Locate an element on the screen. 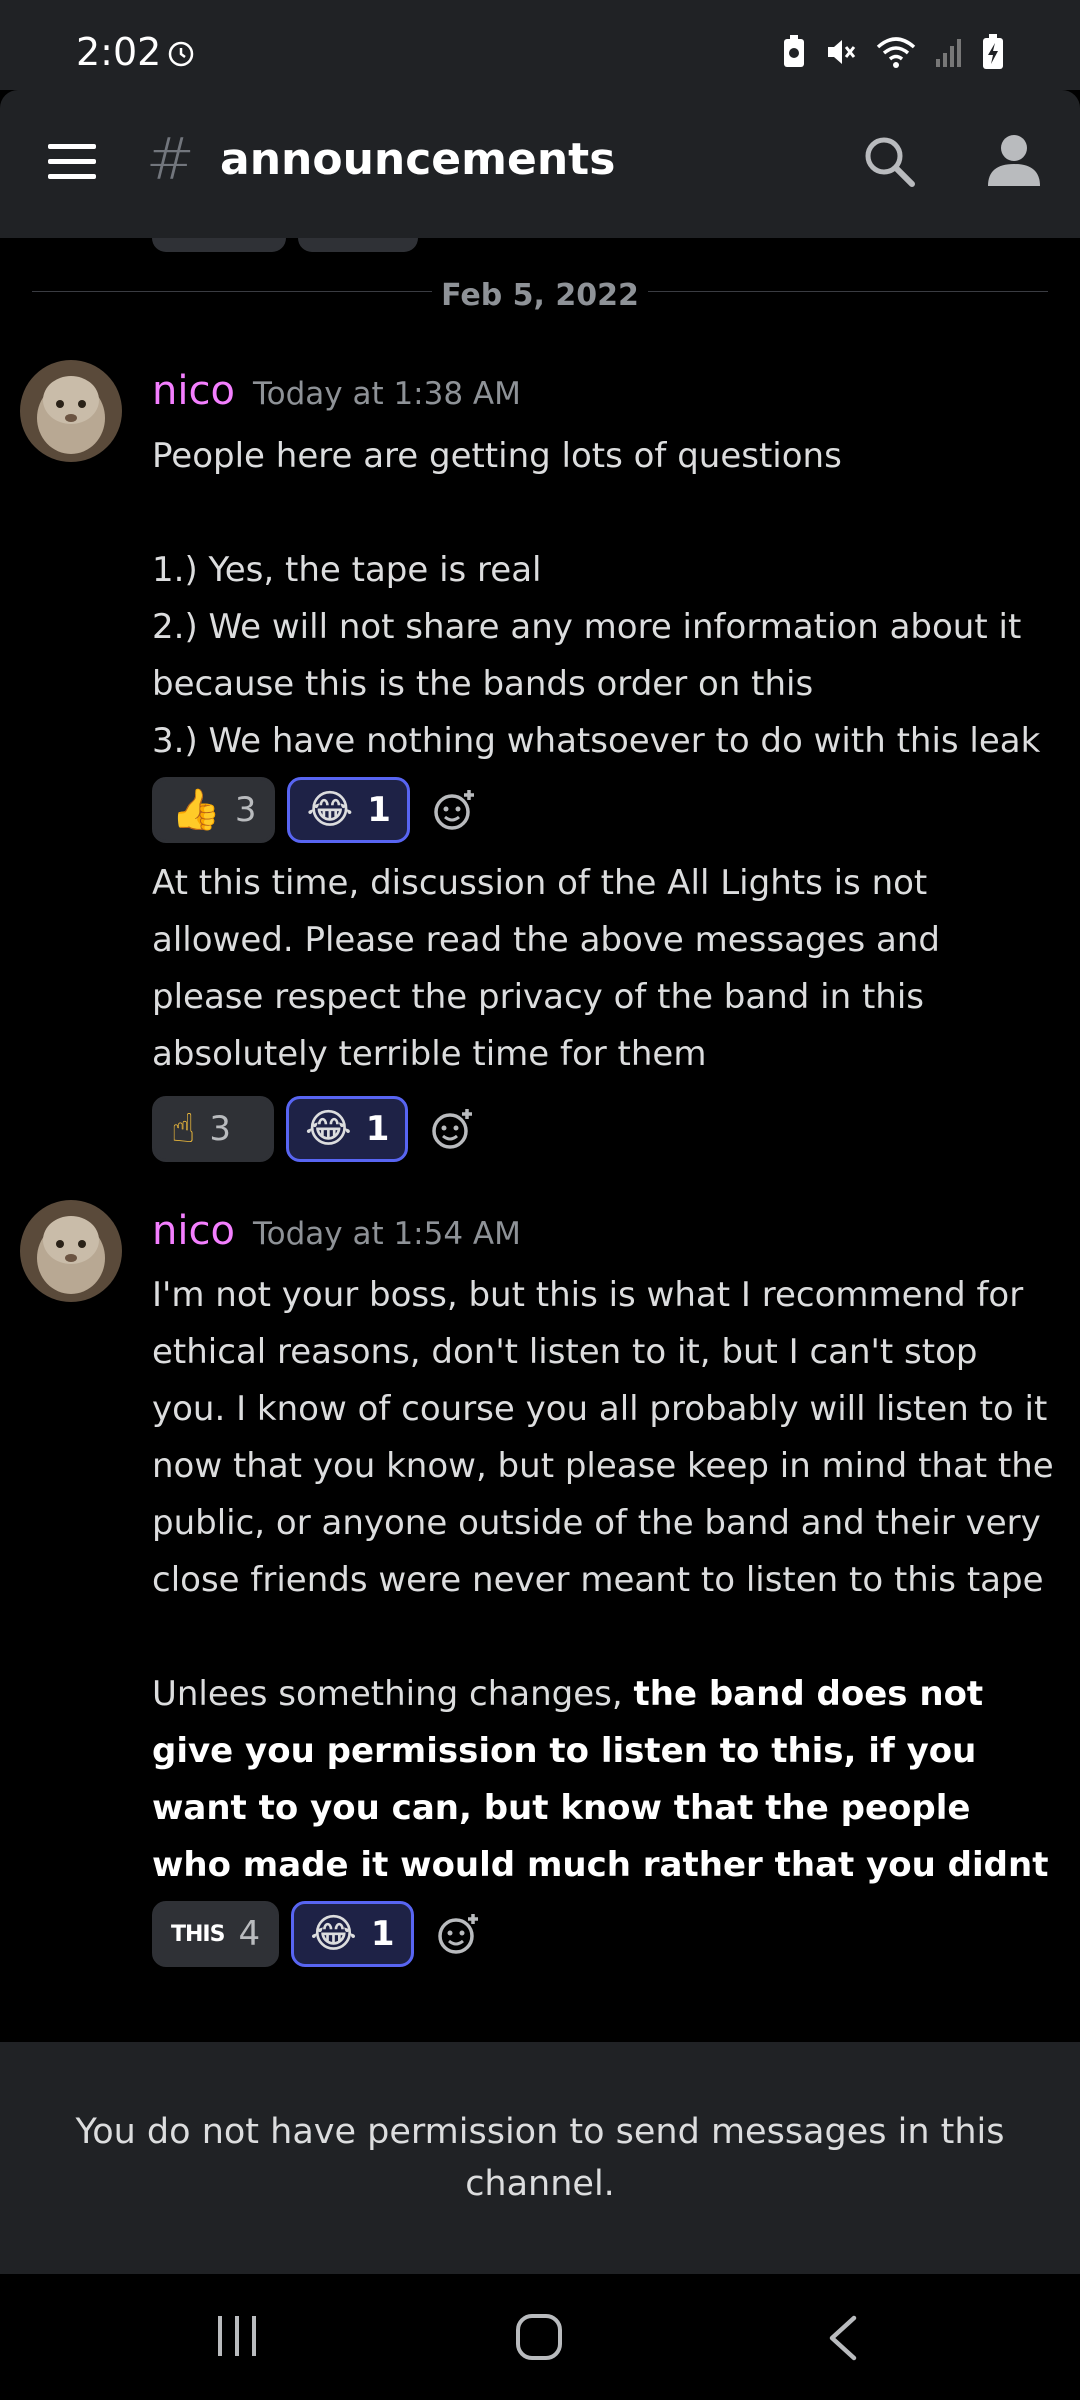 Image resolution: width=1080 pixels, height=2400 pixels. previous-reactions is located at coordinates (285, 245).